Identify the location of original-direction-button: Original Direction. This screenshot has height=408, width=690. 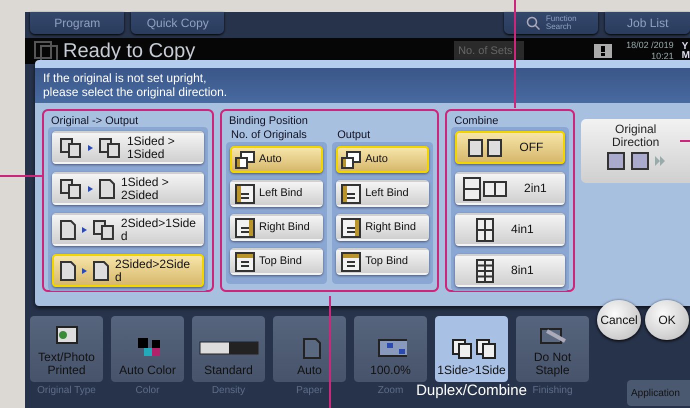
(635, 151).